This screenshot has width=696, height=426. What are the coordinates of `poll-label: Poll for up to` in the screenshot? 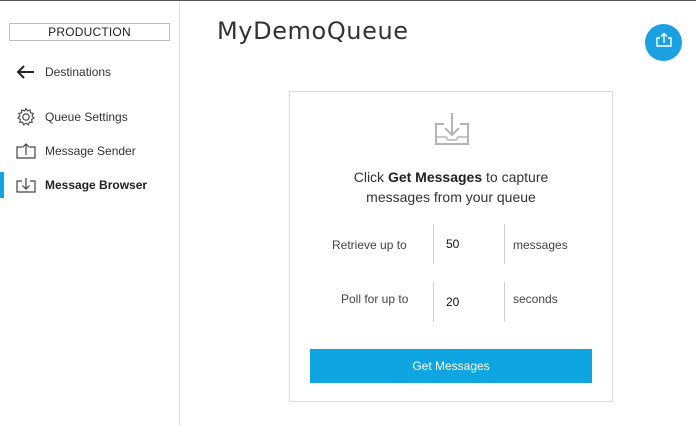 It's located at (375, 299).